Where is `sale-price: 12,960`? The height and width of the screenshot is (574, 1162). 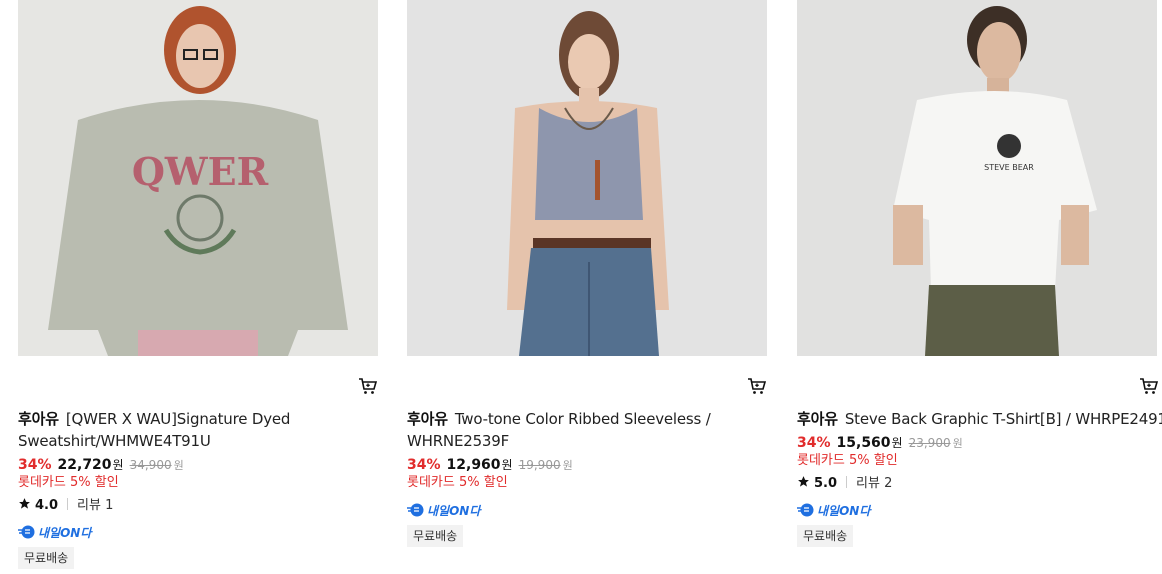 sale-price: 12,960 is located at coordinates (473, 465).